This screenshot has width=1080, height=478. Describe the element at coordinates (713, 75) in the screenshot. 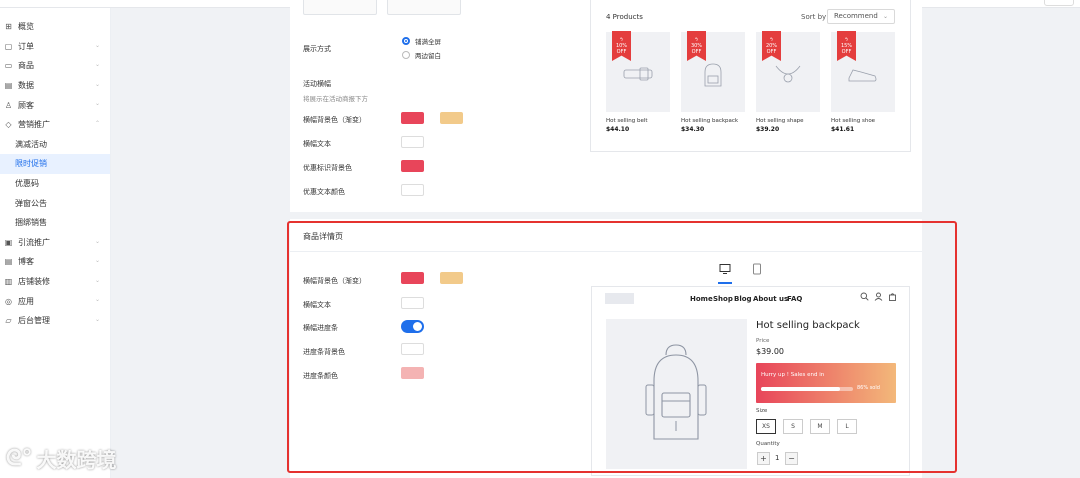

I see `backpack-icon` at that location.